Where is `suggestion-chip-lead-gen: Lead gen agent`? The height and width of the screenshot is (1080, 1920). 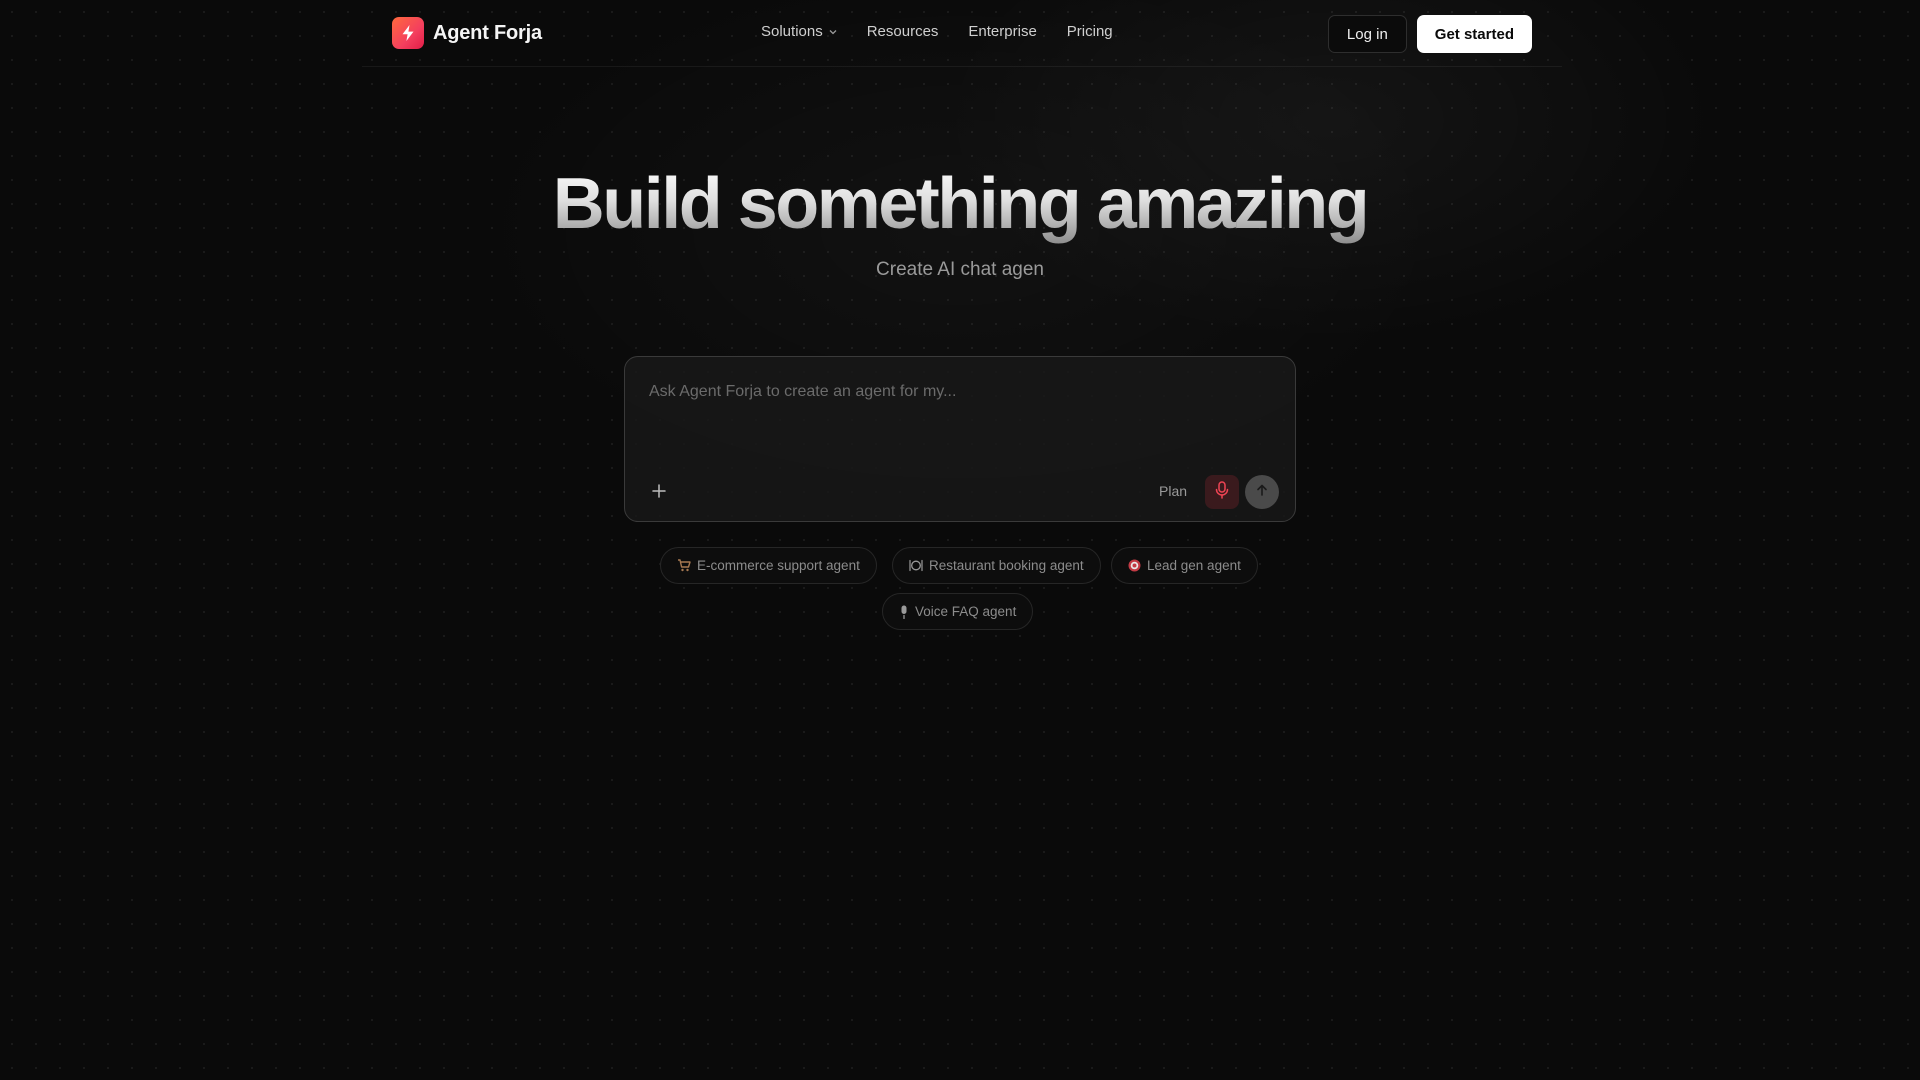 suggestion-chip-lead-gen: Lead gen agent is located at coordinates (1184, 565).